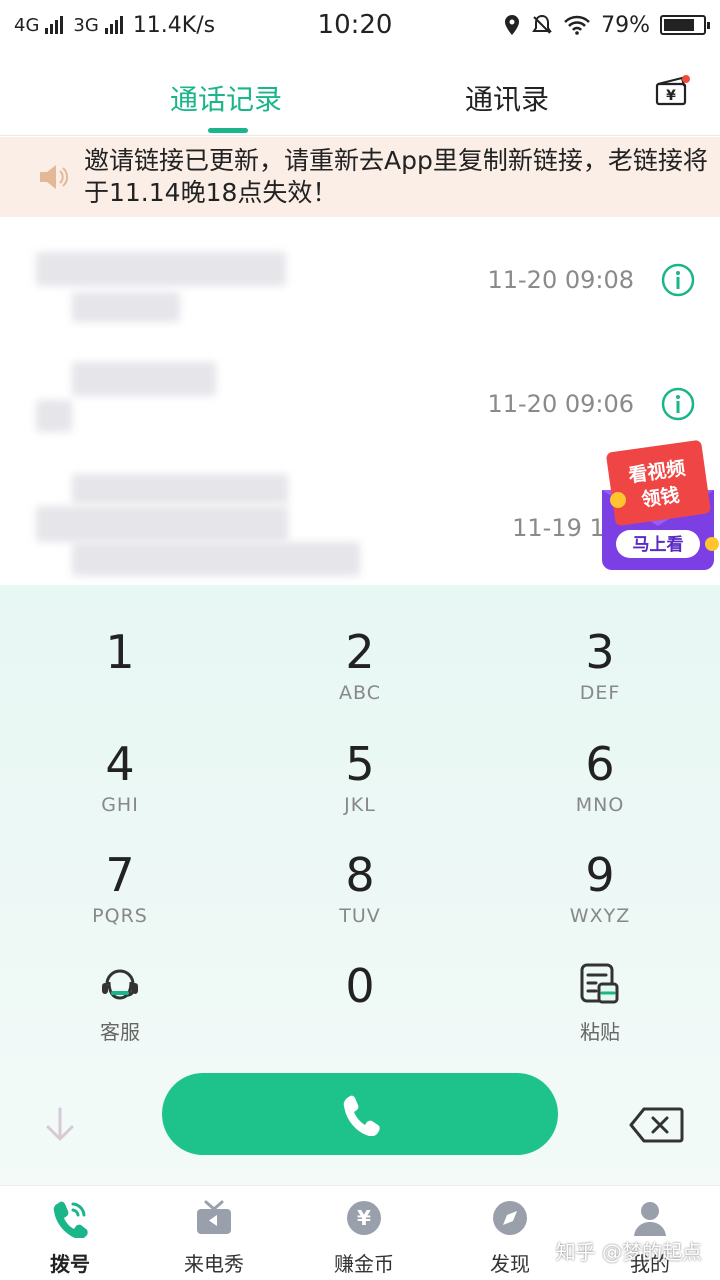 The height and width of the screenshot is (1280, 720). I want to click on collapse-keypad-icon, so click(60, 1125).